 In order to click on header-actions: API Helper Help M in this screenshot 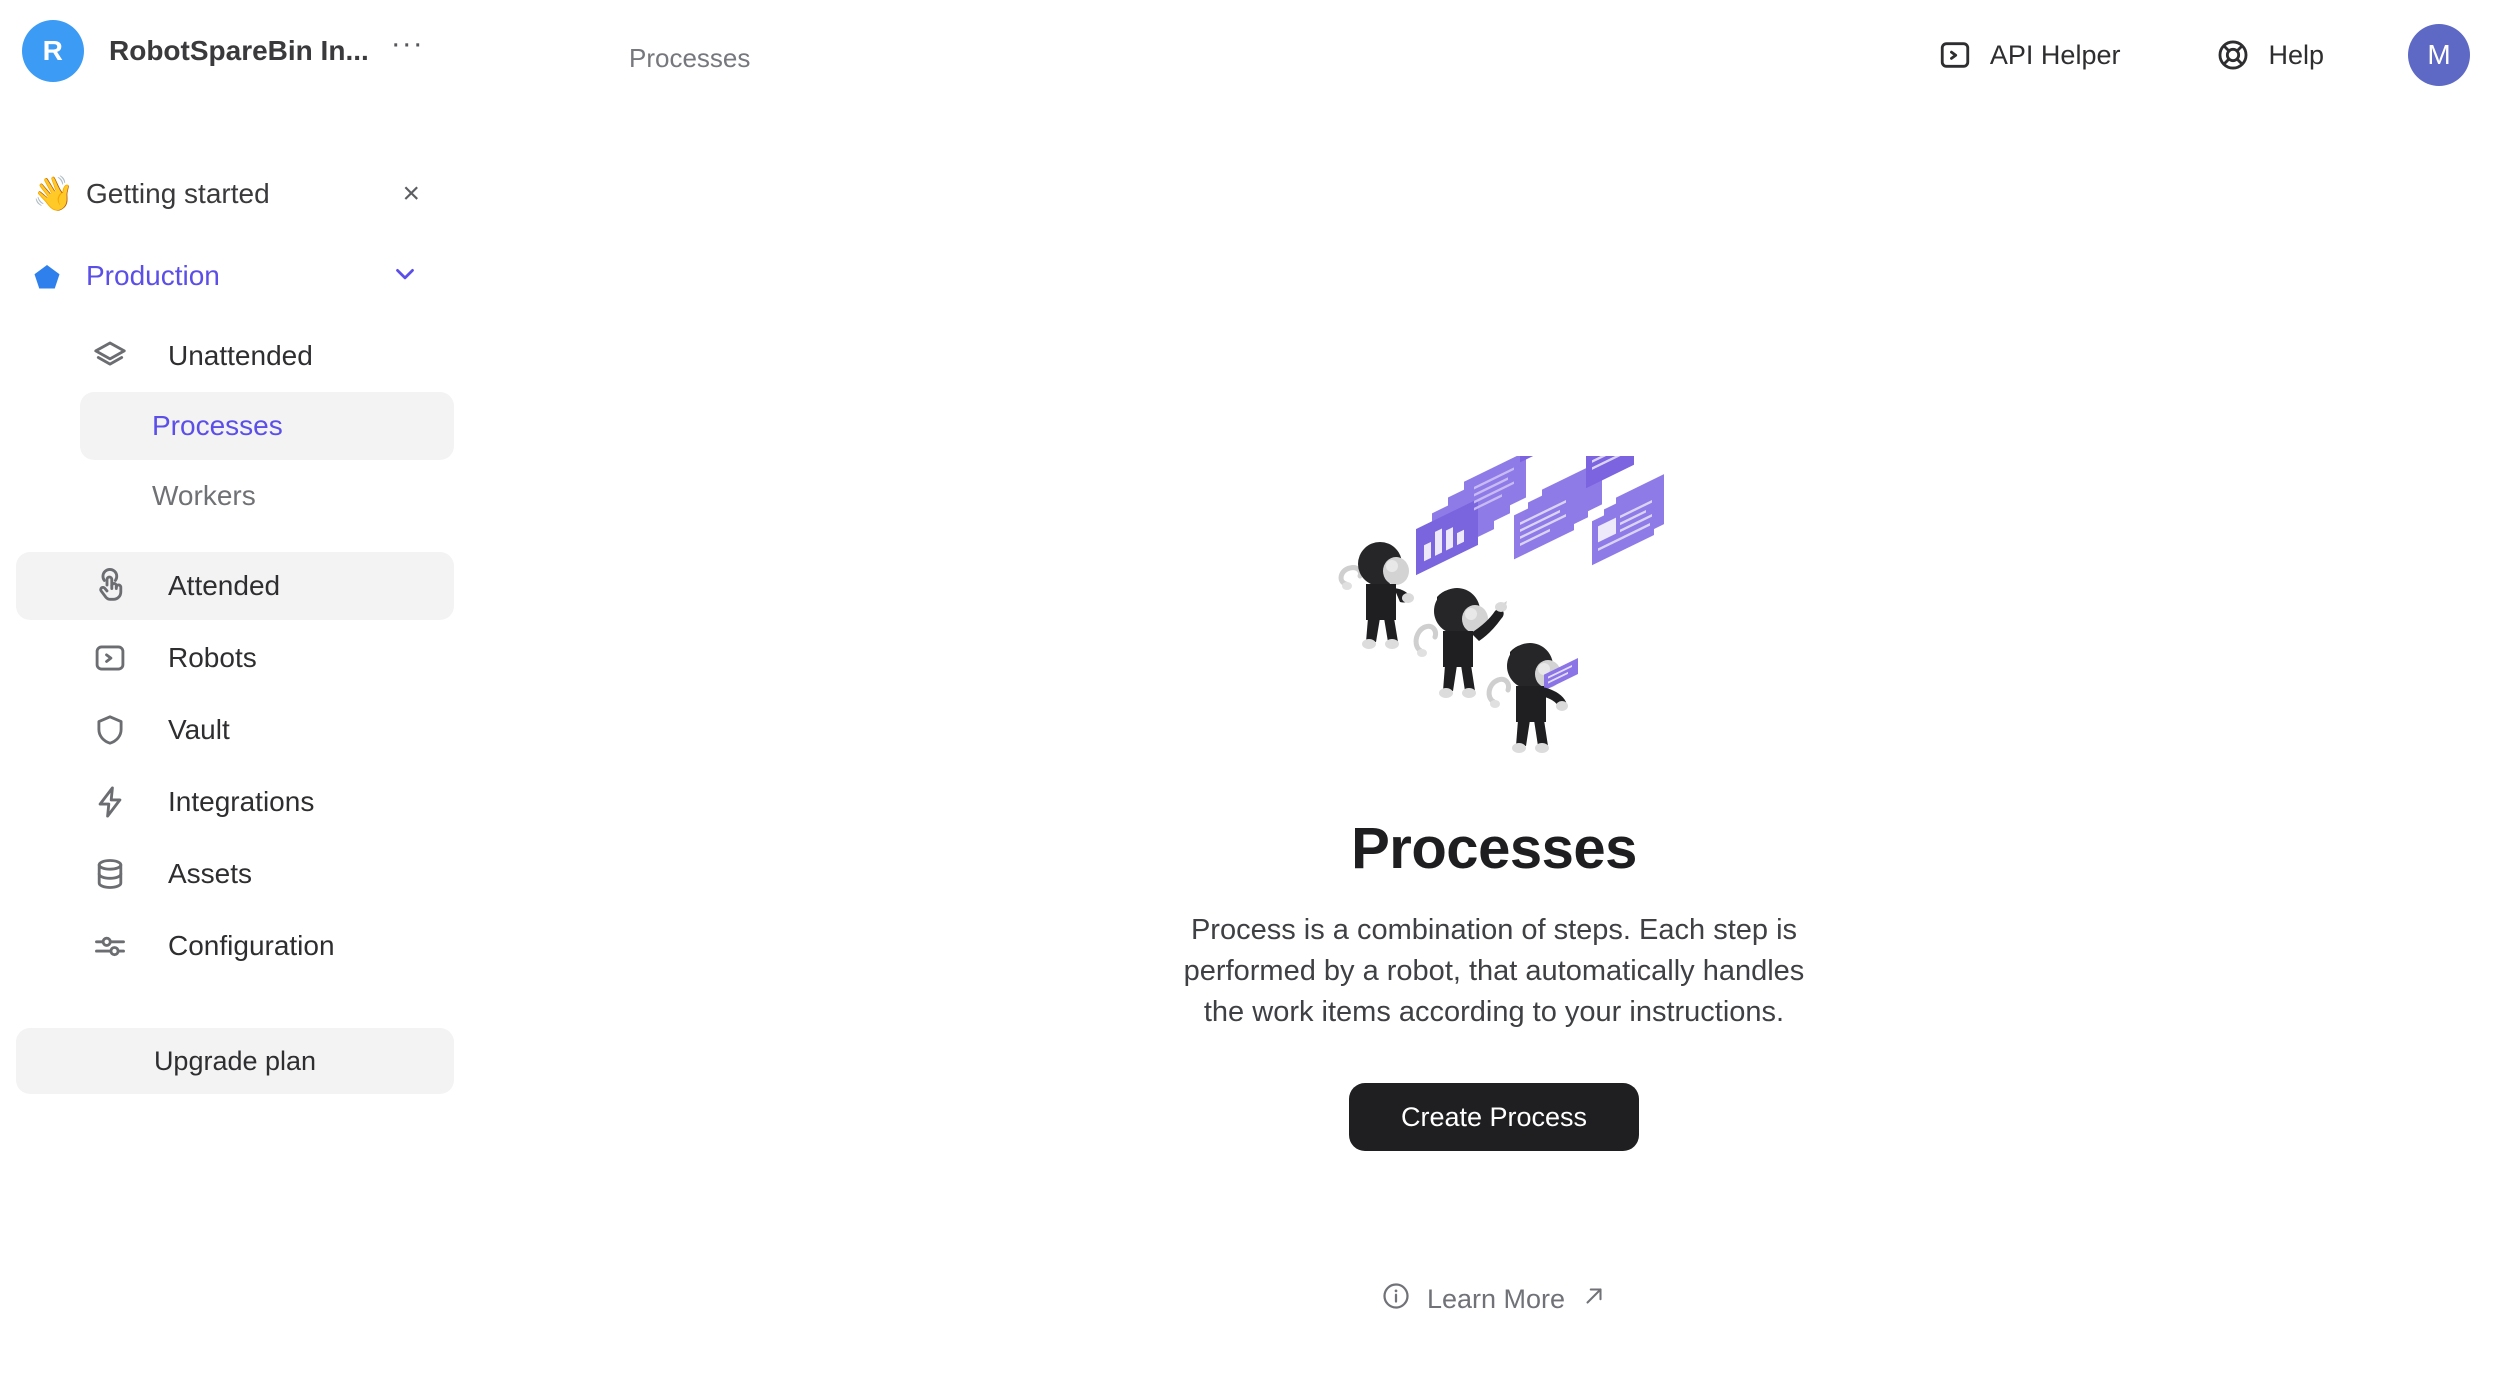, I will do `click(2156, 55)`.